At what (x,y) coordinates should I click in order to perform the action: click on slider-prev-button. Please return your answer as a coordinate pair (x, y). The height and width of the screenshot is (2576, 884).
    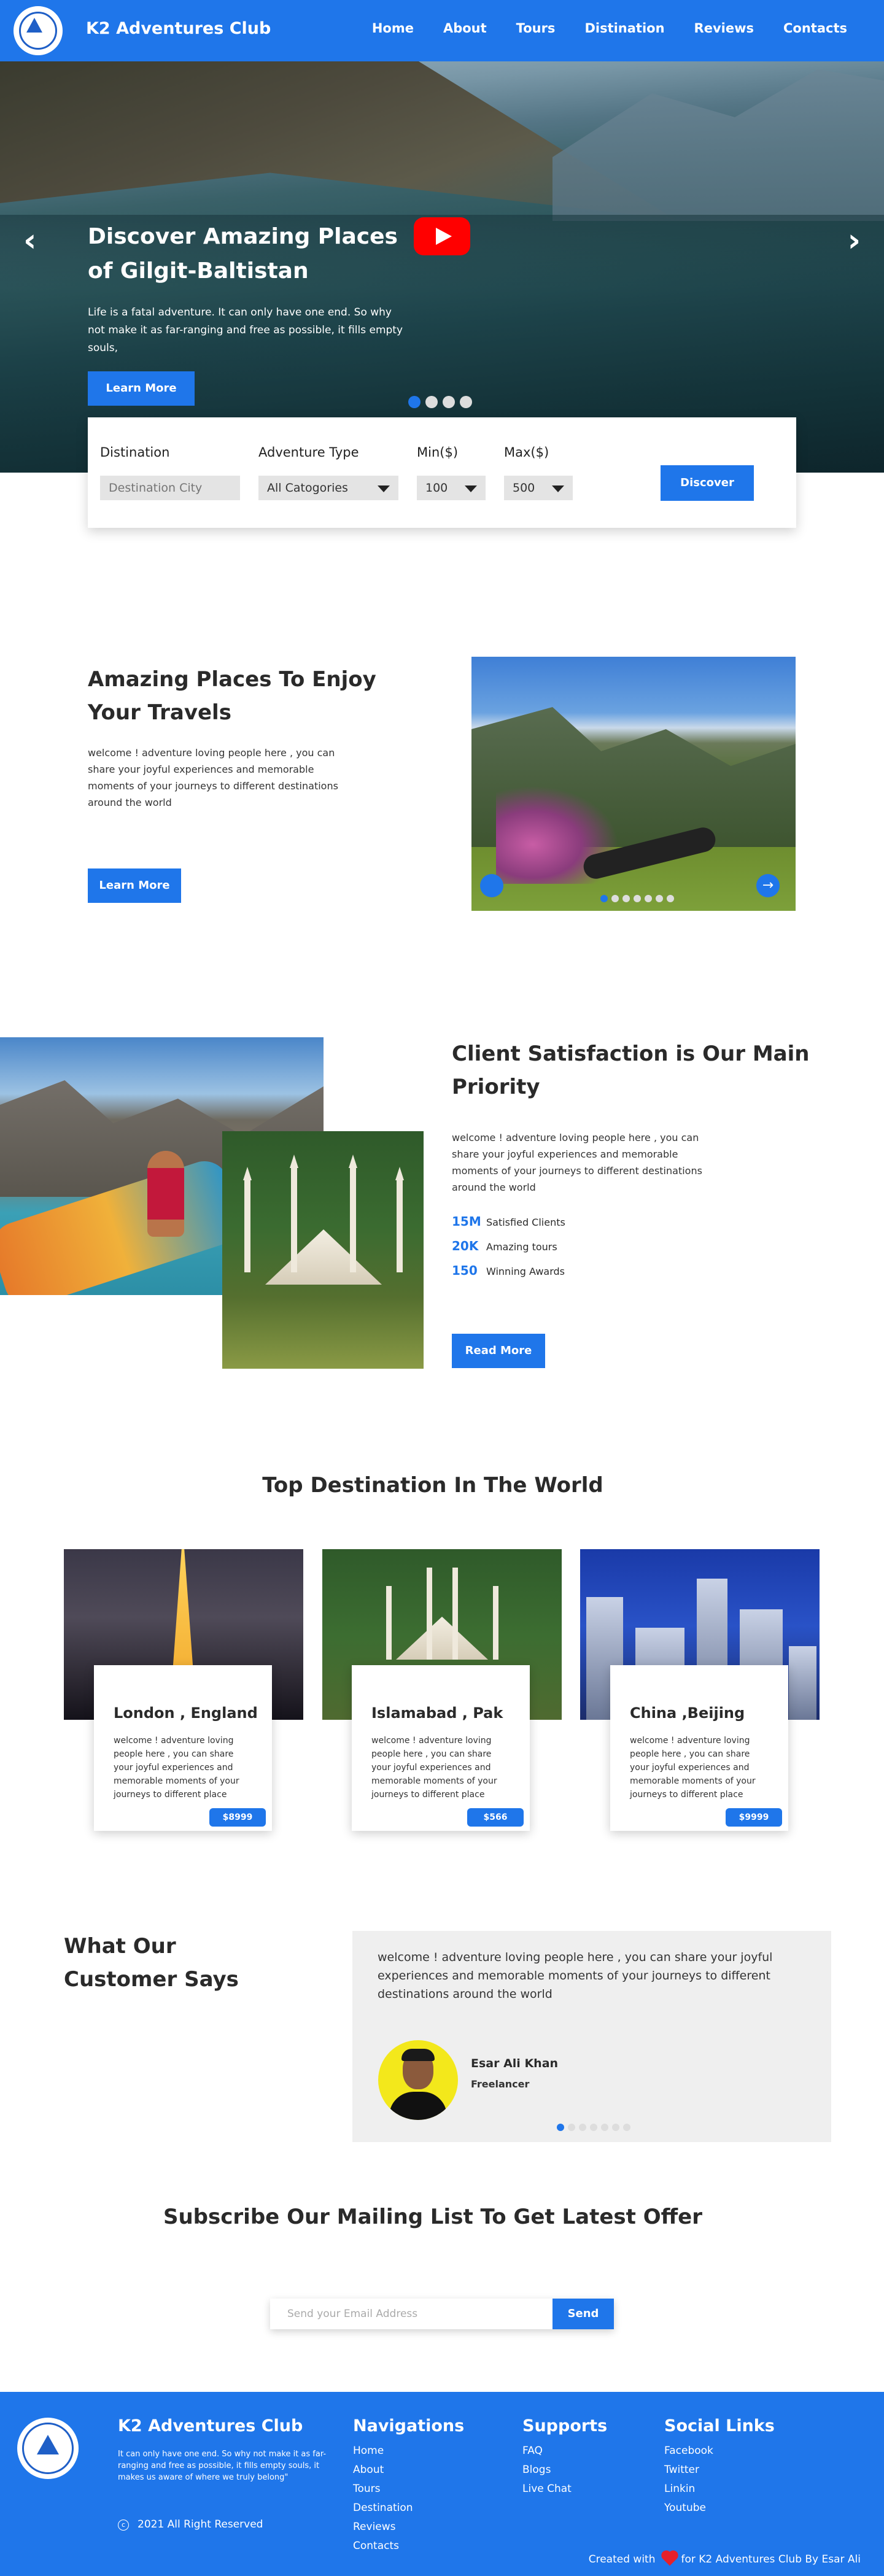
    Looking at the image, I should click on (491, 885).